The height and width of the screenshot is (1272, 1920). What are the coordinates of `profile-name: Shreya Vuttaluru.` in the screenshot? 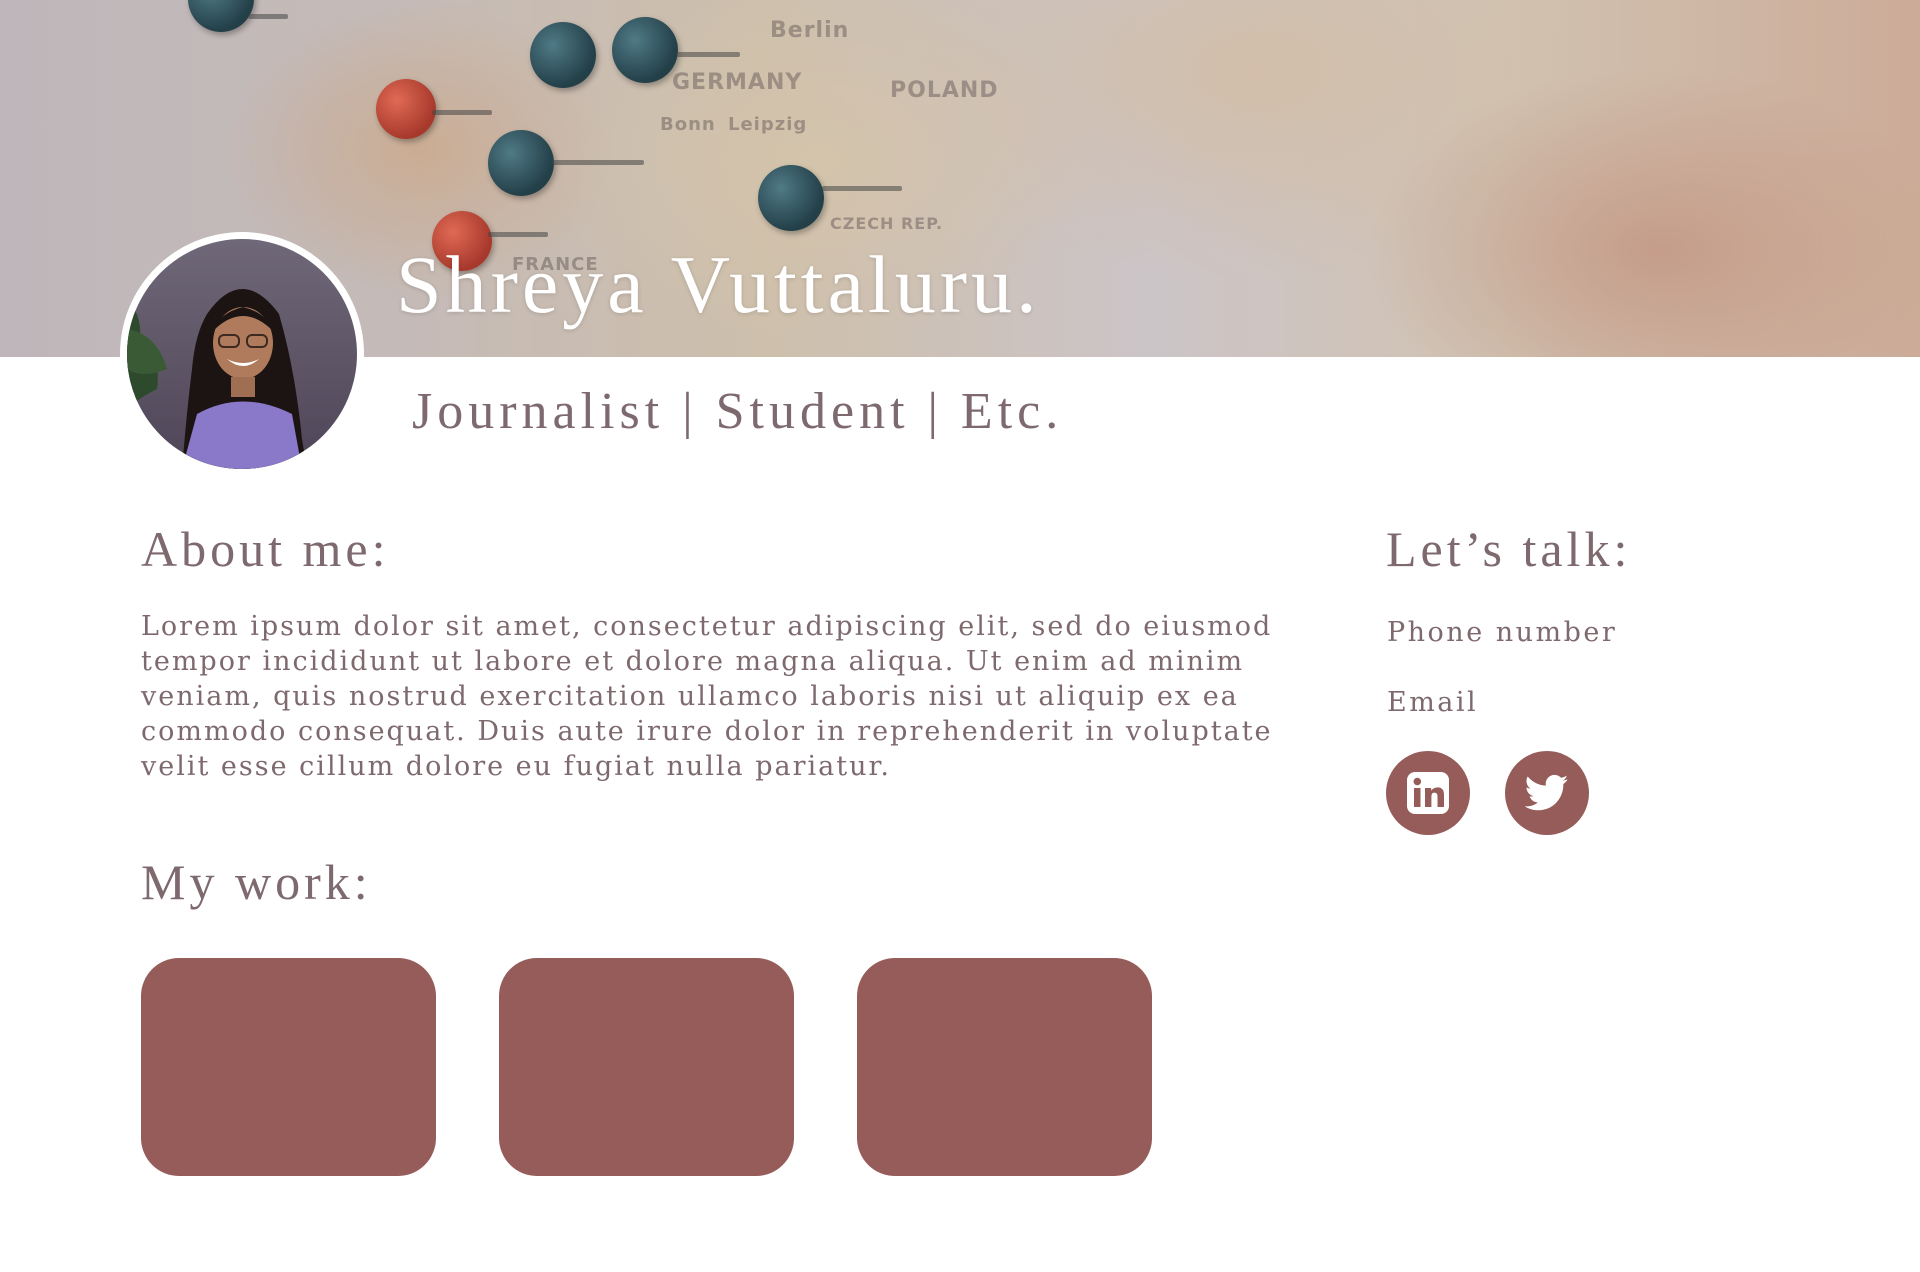 It's located at (718, 284).